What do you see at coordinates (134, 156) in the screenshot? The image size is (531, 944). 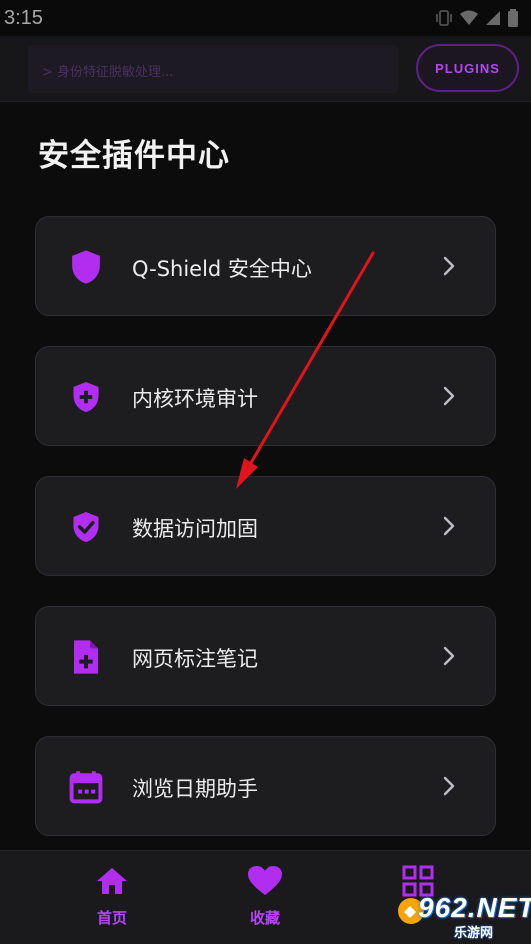 I see `page-title: 安全插件中心` at bounding box center [134, 156].